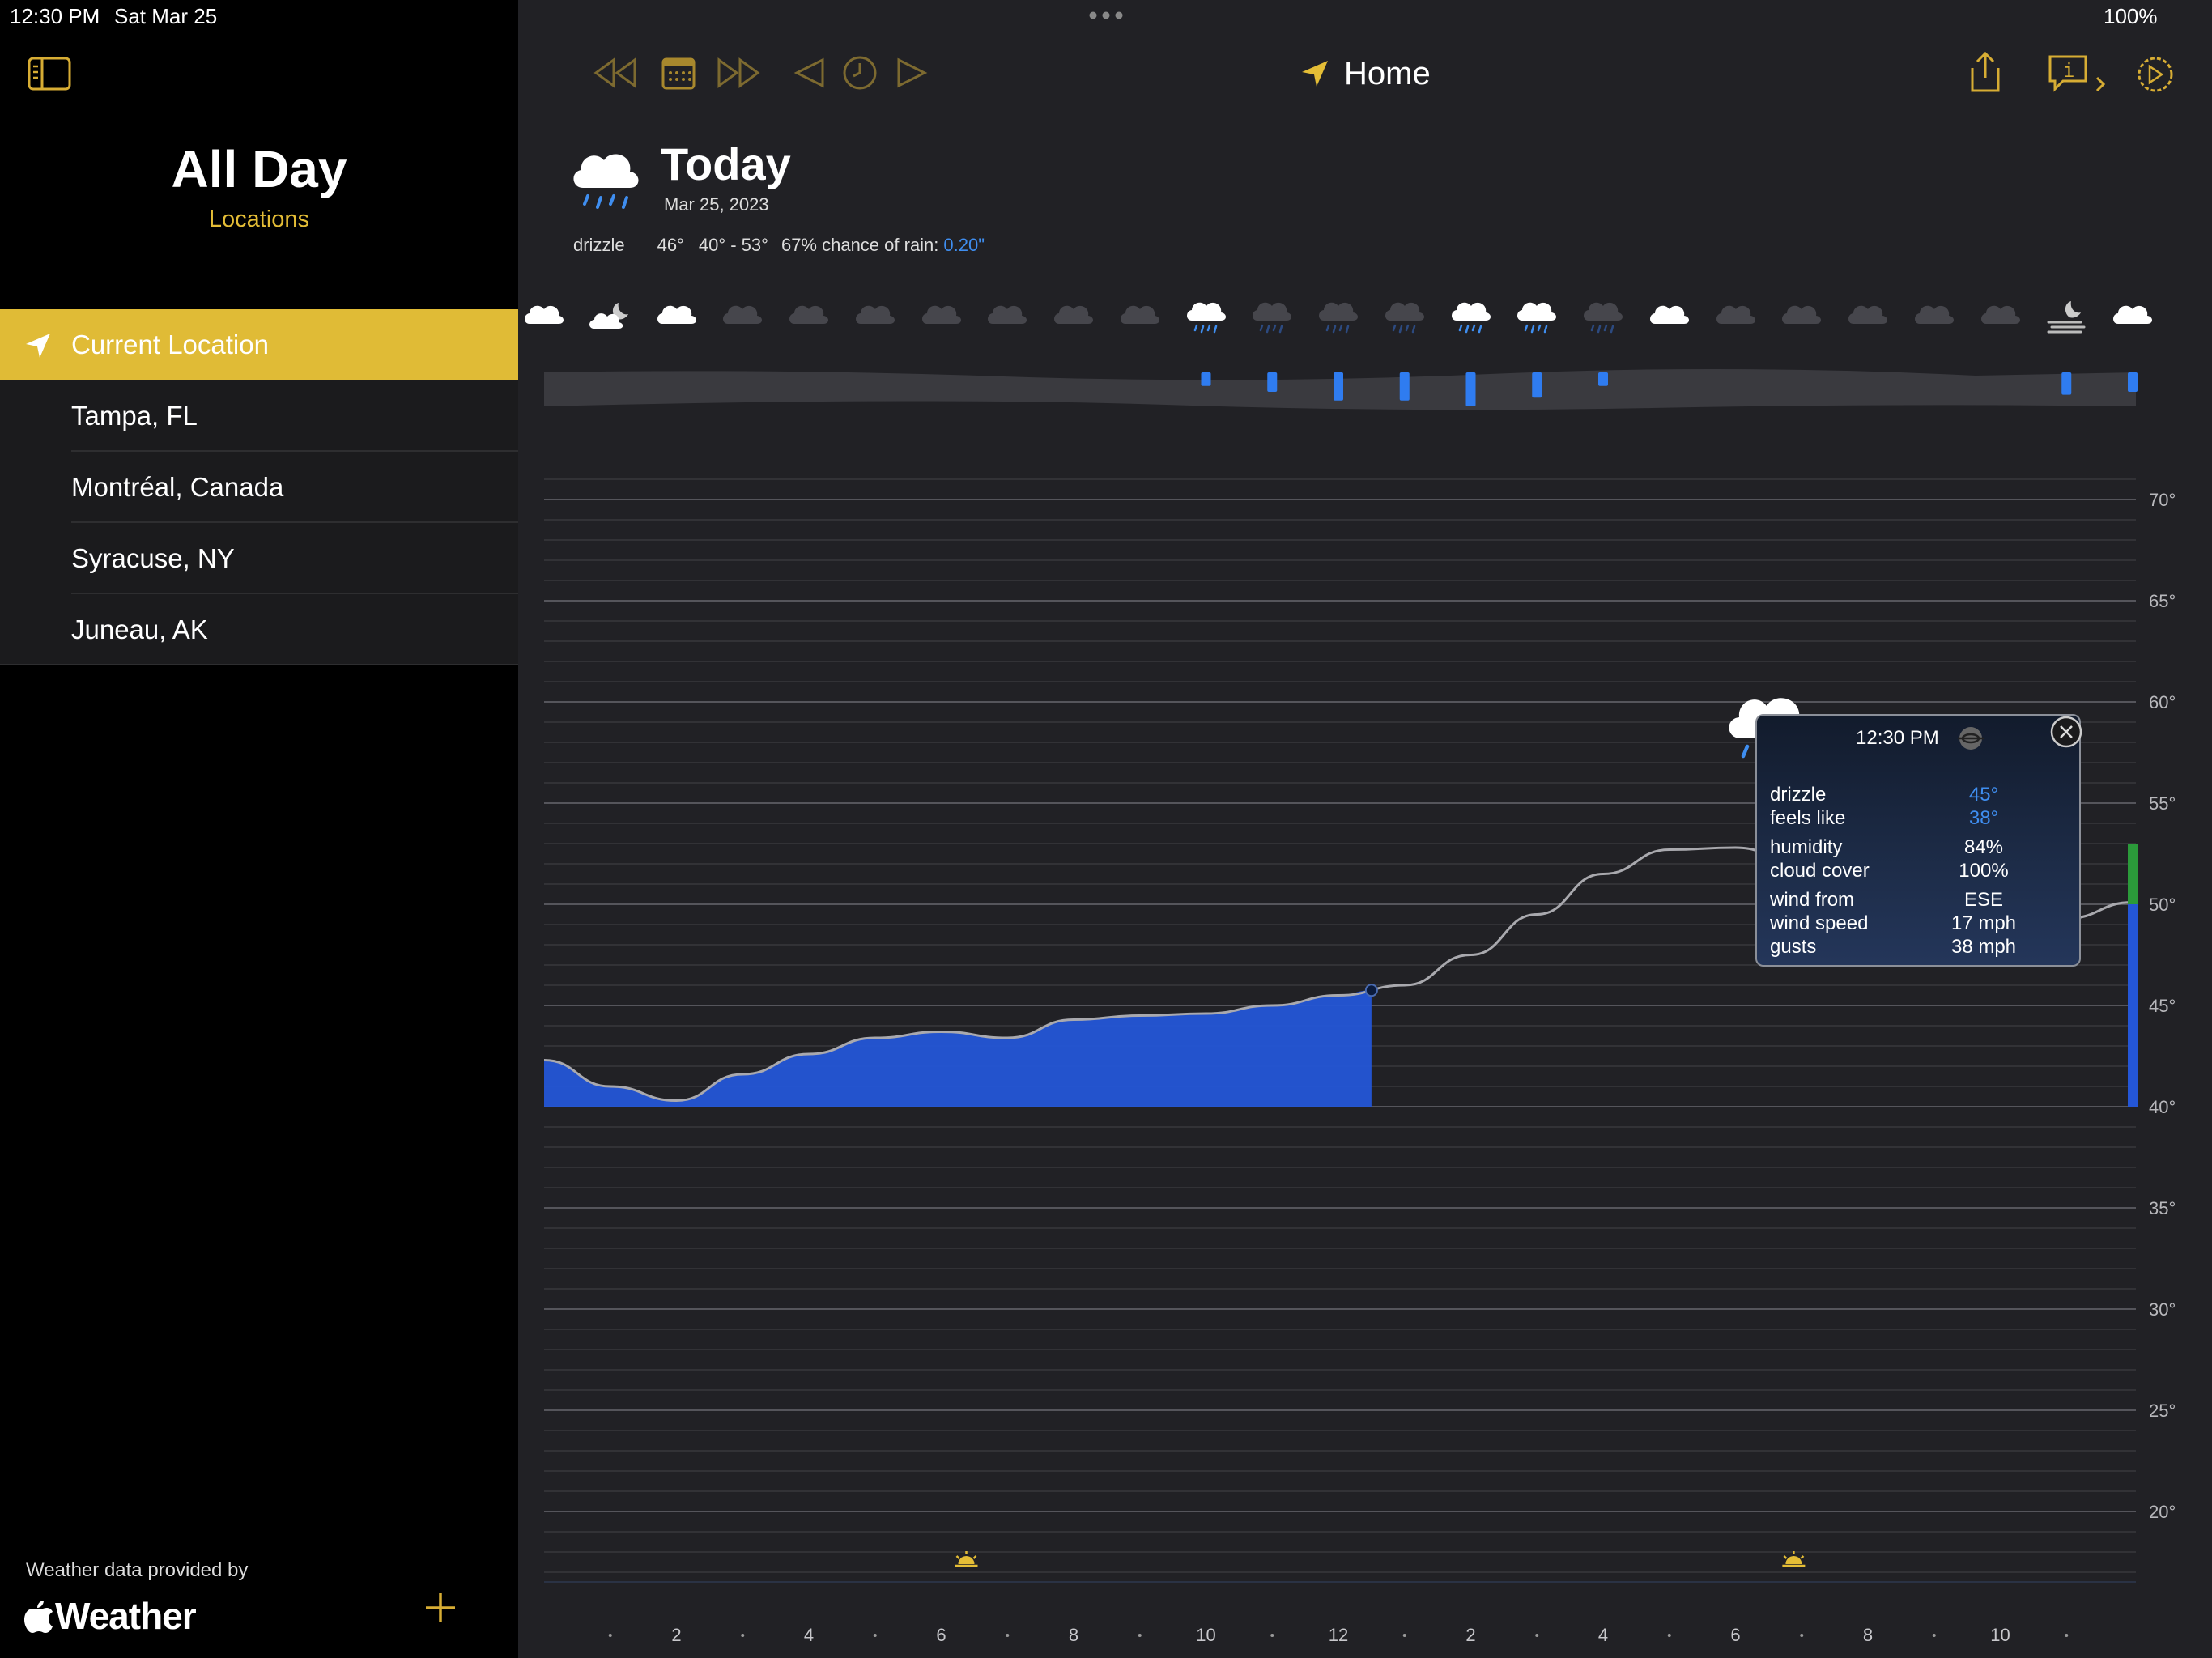 The width and height of the screenshot is (2212, 1658). Describe the element at coordinates (1918, 923) in the screenshot. I see `tooltip-row: wind speed 17 mph` at that location.